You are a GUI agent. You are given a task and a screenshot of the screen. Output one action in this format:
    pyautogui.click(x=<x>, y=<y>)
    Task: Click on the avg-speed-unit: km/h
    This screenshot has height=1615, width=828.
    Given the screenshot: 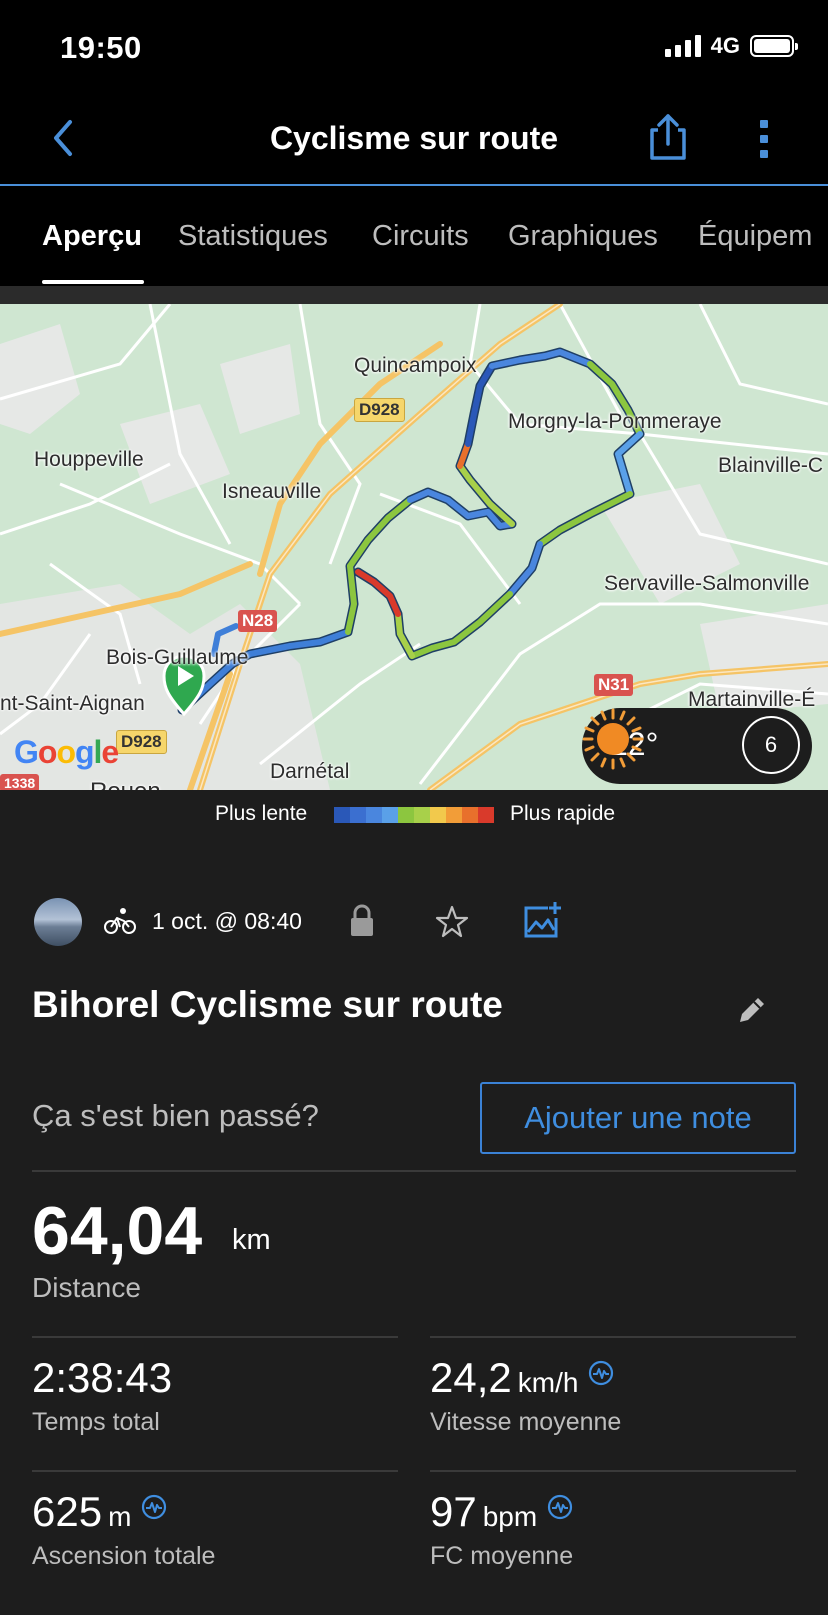 What is the action you would take?
    pyautogui.click(x=548, y=1382)
    